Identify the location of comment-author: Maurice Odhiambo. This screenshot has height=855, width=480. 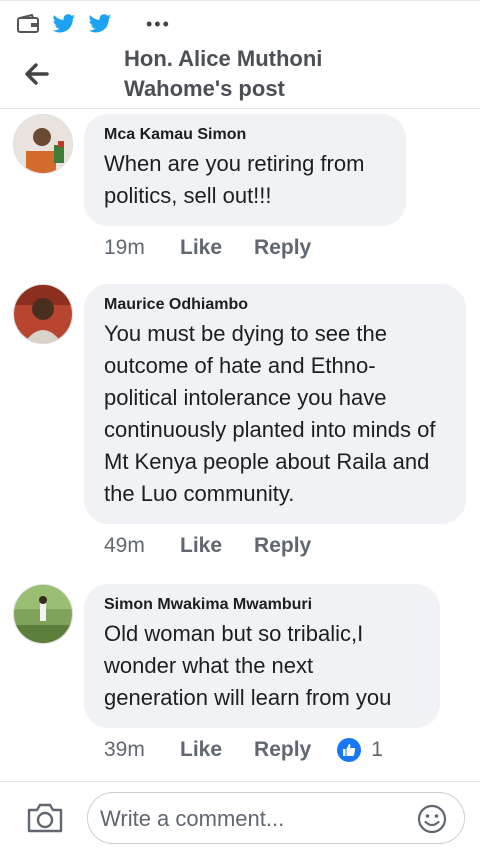
(275, 305).